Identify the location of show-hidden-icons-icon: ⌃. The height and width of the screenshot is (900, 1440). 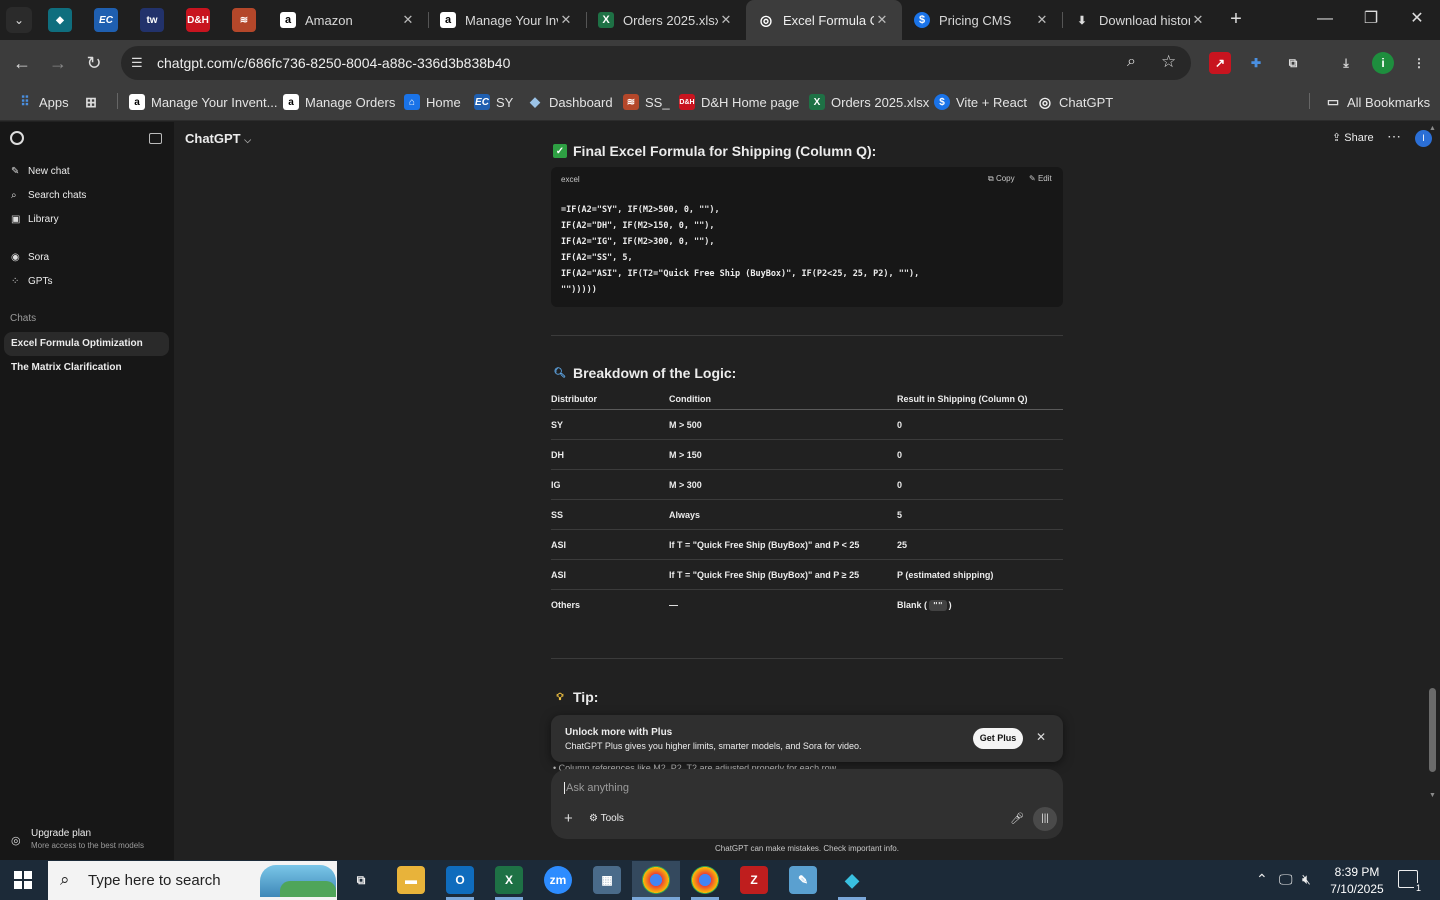
(1262, 879).